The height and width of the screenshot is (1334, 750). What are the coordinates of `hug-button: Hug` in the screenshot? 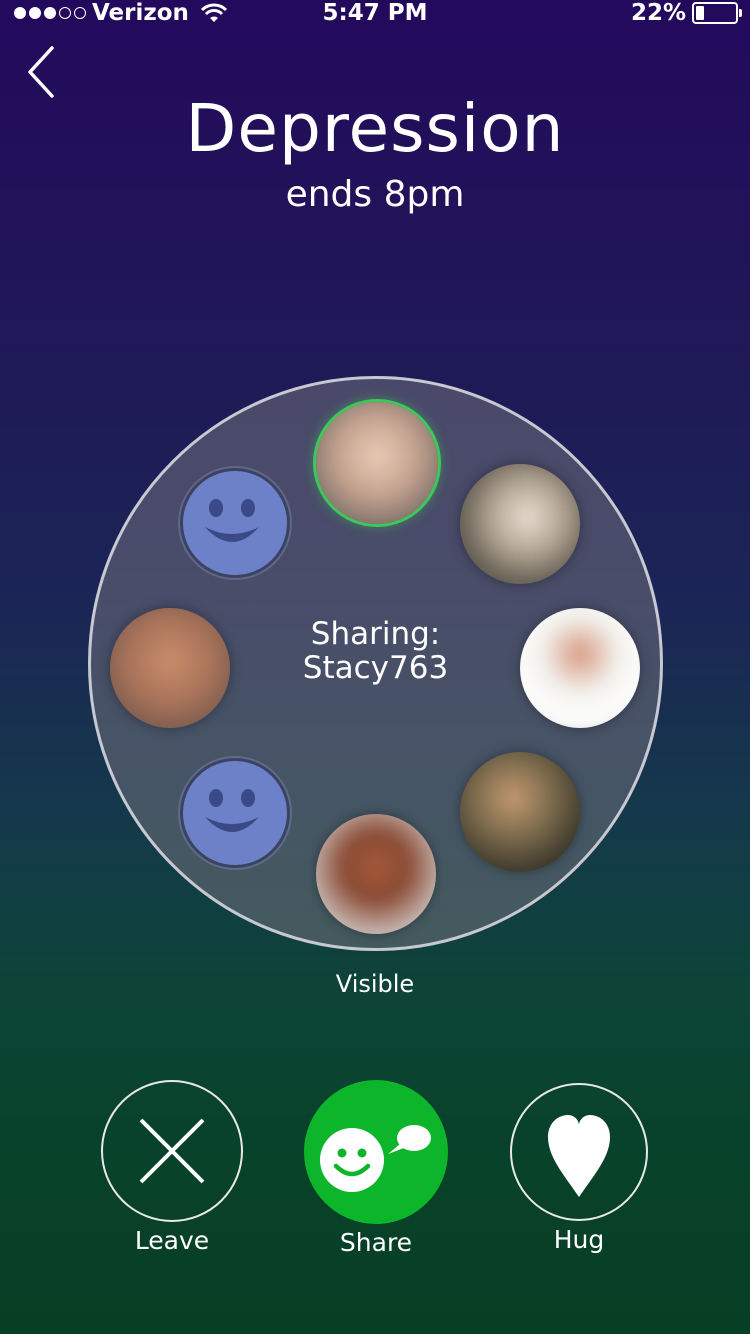 It's located at (579, 1168).